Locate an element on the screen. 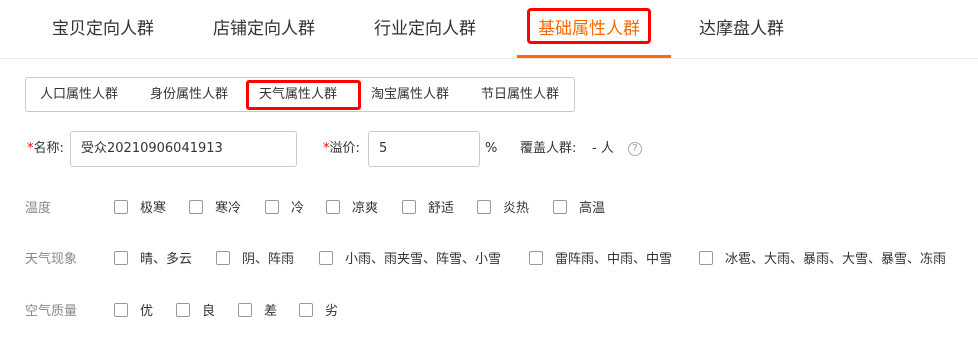 This screenshot has height=358, width=978. option-label: 阴、阵雨 is located at coordinates (268, 259).